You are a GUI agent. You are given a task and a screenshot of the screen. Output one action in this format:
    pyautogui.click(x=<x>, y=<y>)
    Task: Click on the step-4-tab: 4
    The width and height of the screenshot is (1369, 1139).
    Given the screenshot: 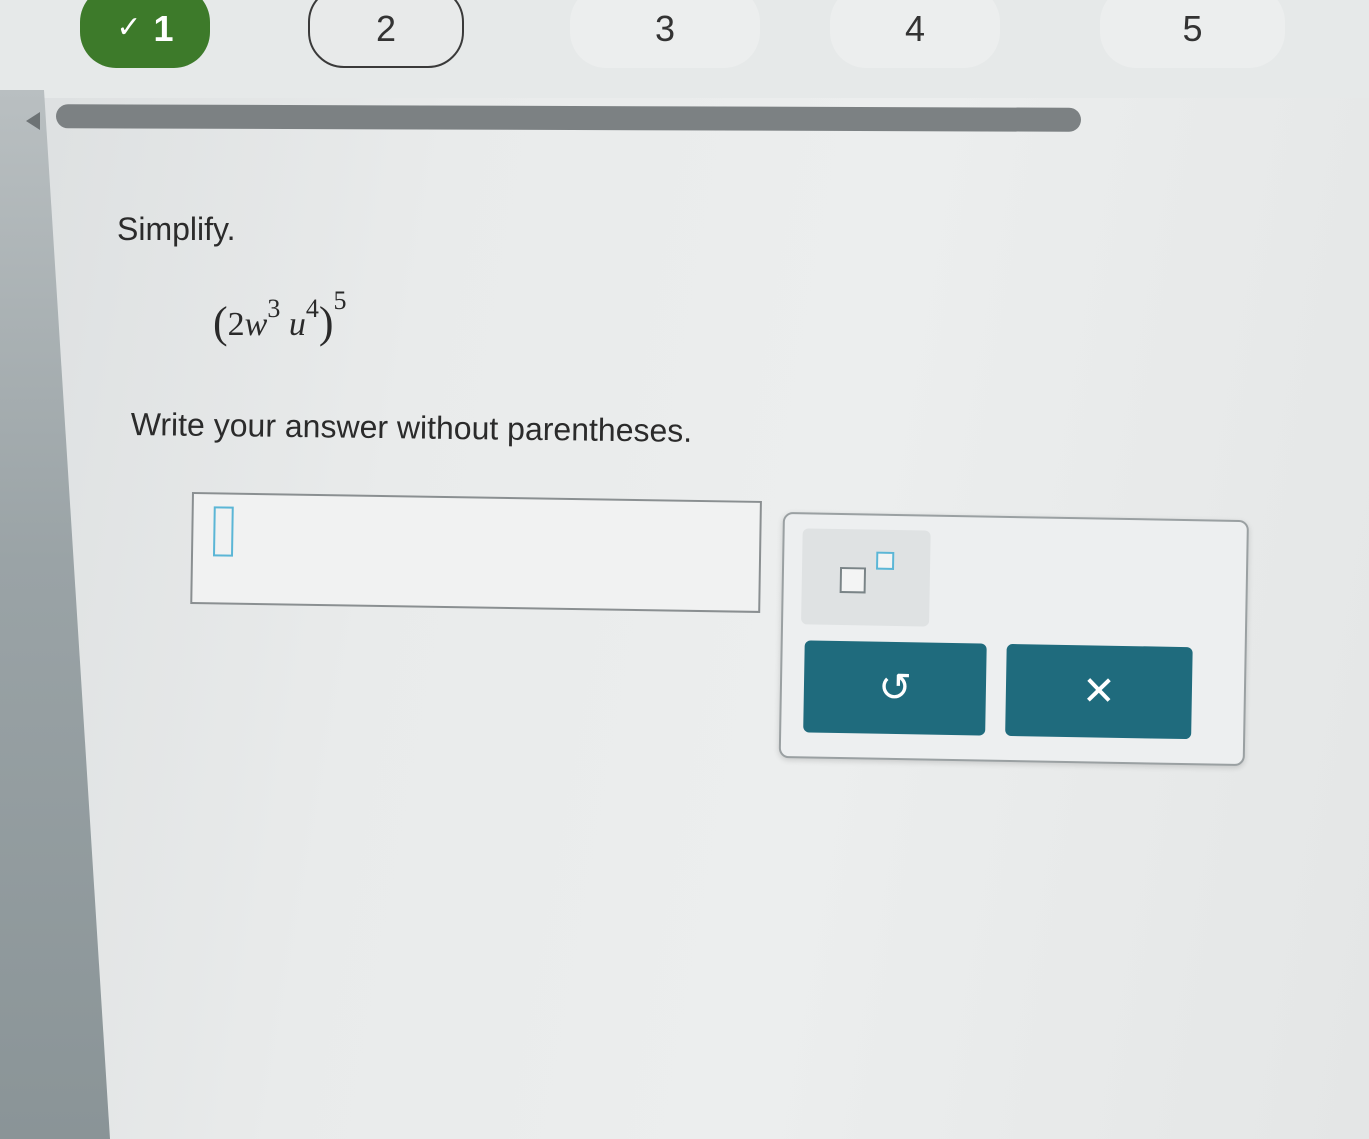 What is the action you would take?
    pyautogui.click(x=915, y=34)
    